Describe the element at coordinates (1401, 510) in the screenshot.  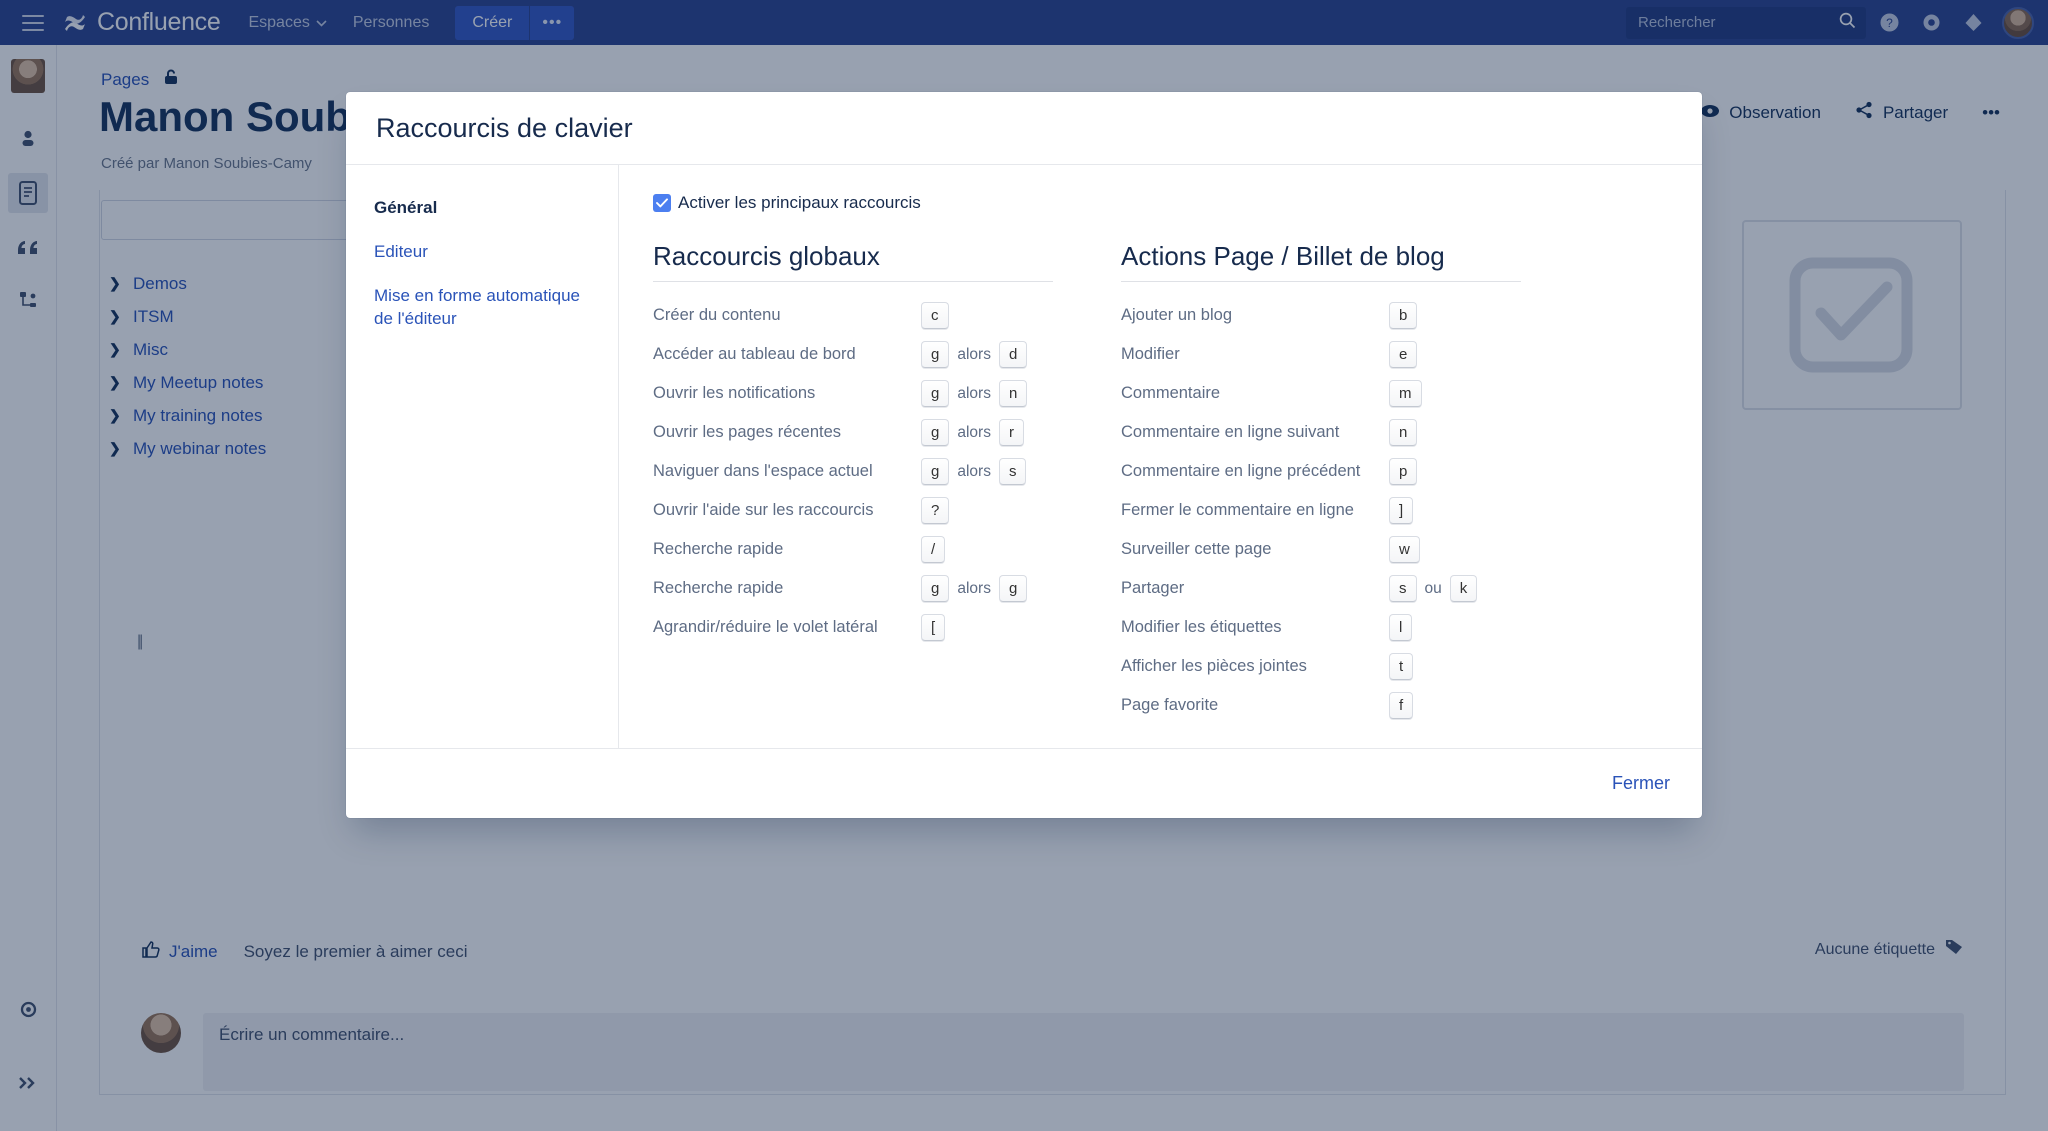
I see `shortcut-key-badge: ]` at that location.